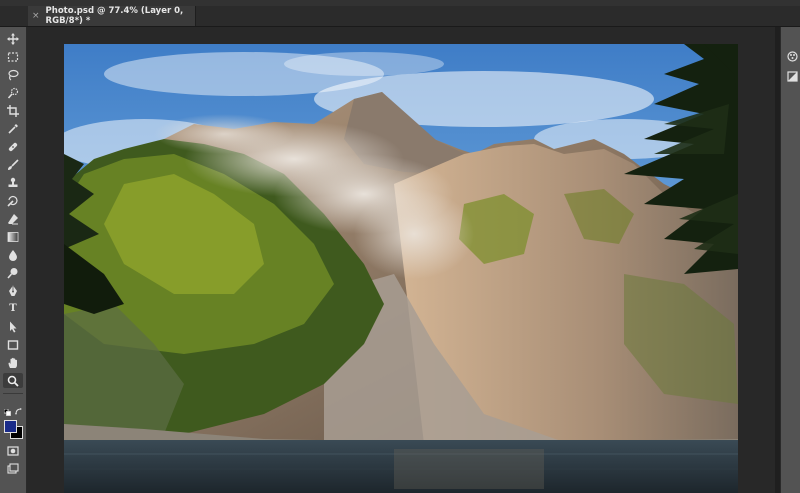 This screenshot has height=493, width=800. What do you see at coordinates (13, 393) in the screenshot?
I see `toolbar-divider` at bounding box center [13, 393].